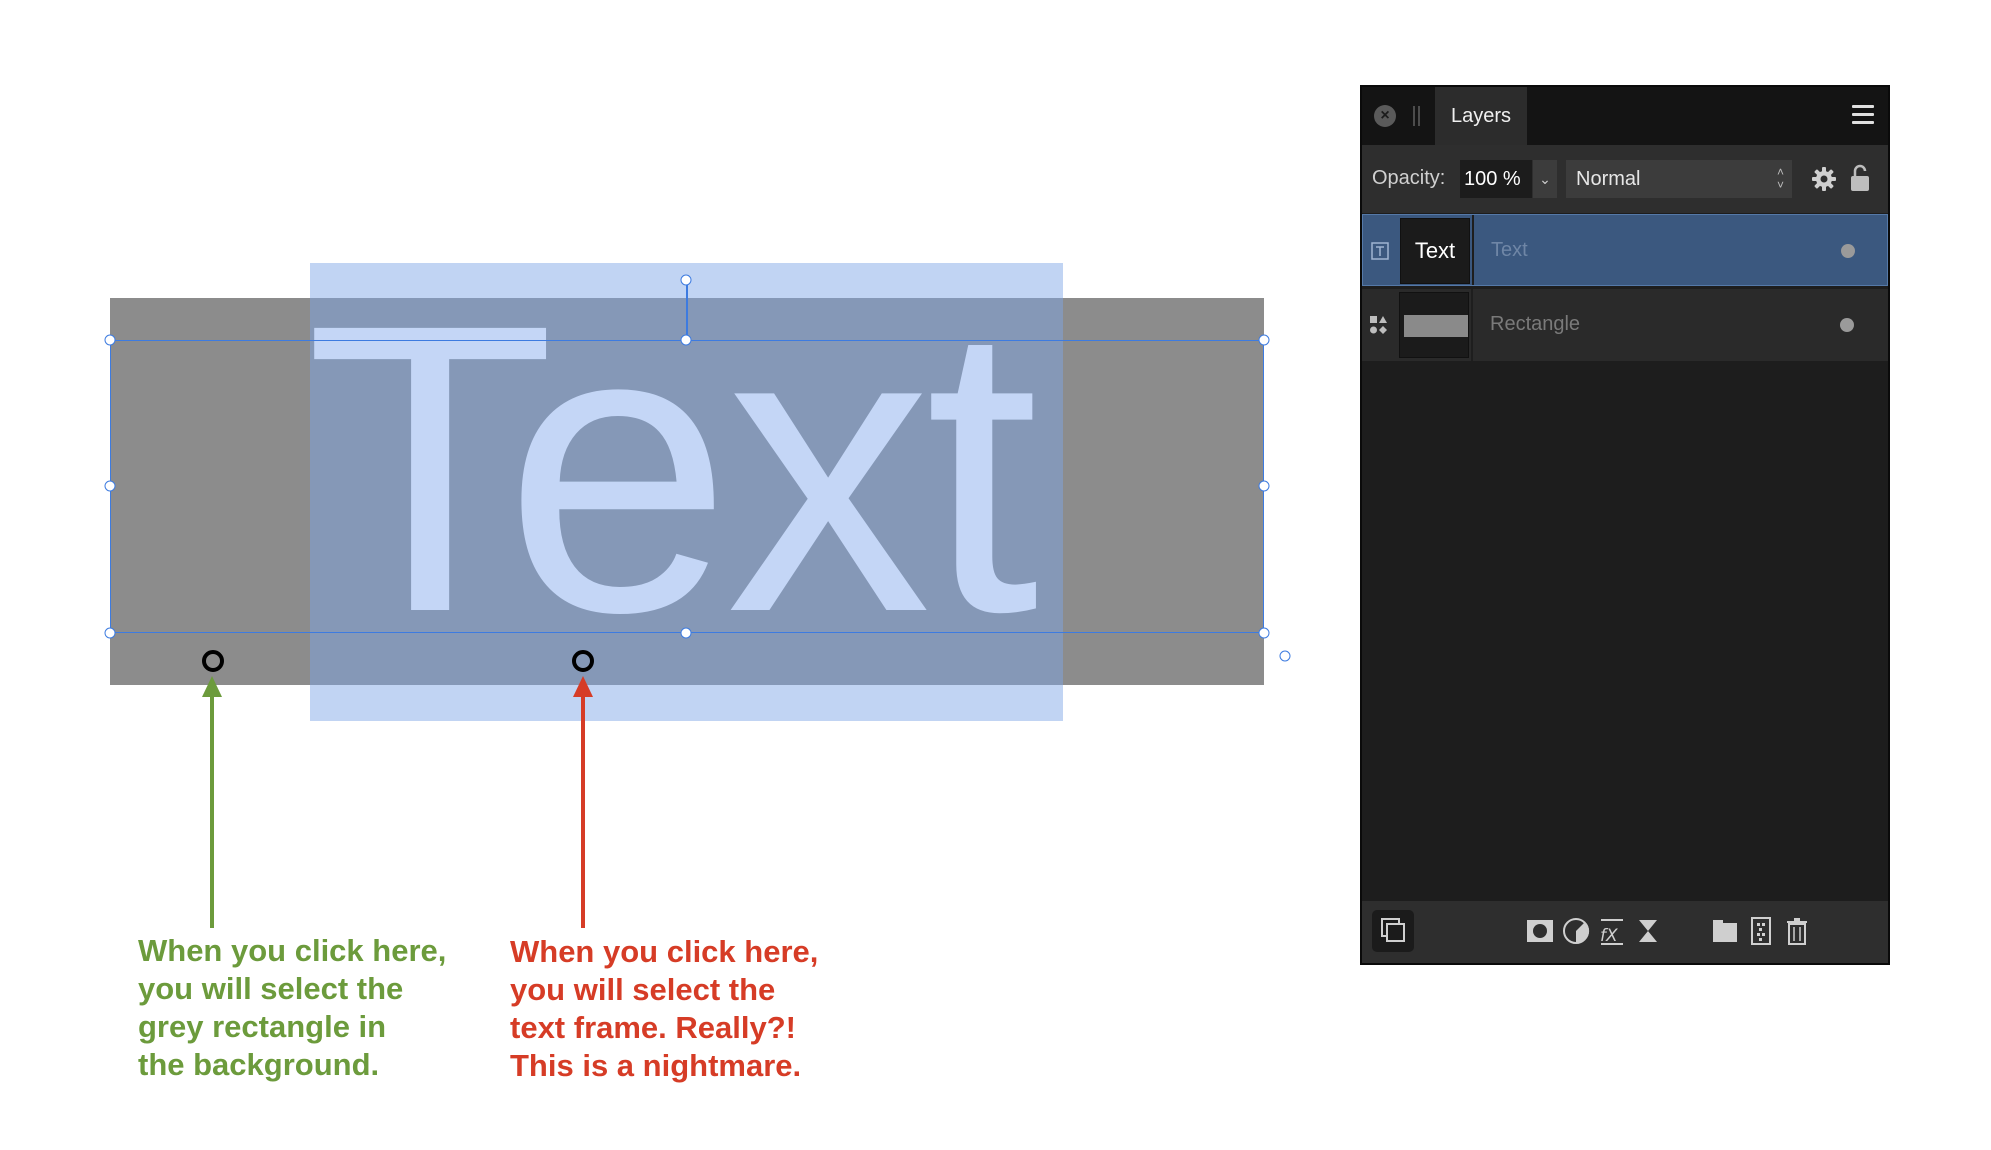  What do you see at coordinates (653, 1027) in the screenshot?
I see `red-annotation-line: text frame. Really?!` at bounding box center [653, 1027].